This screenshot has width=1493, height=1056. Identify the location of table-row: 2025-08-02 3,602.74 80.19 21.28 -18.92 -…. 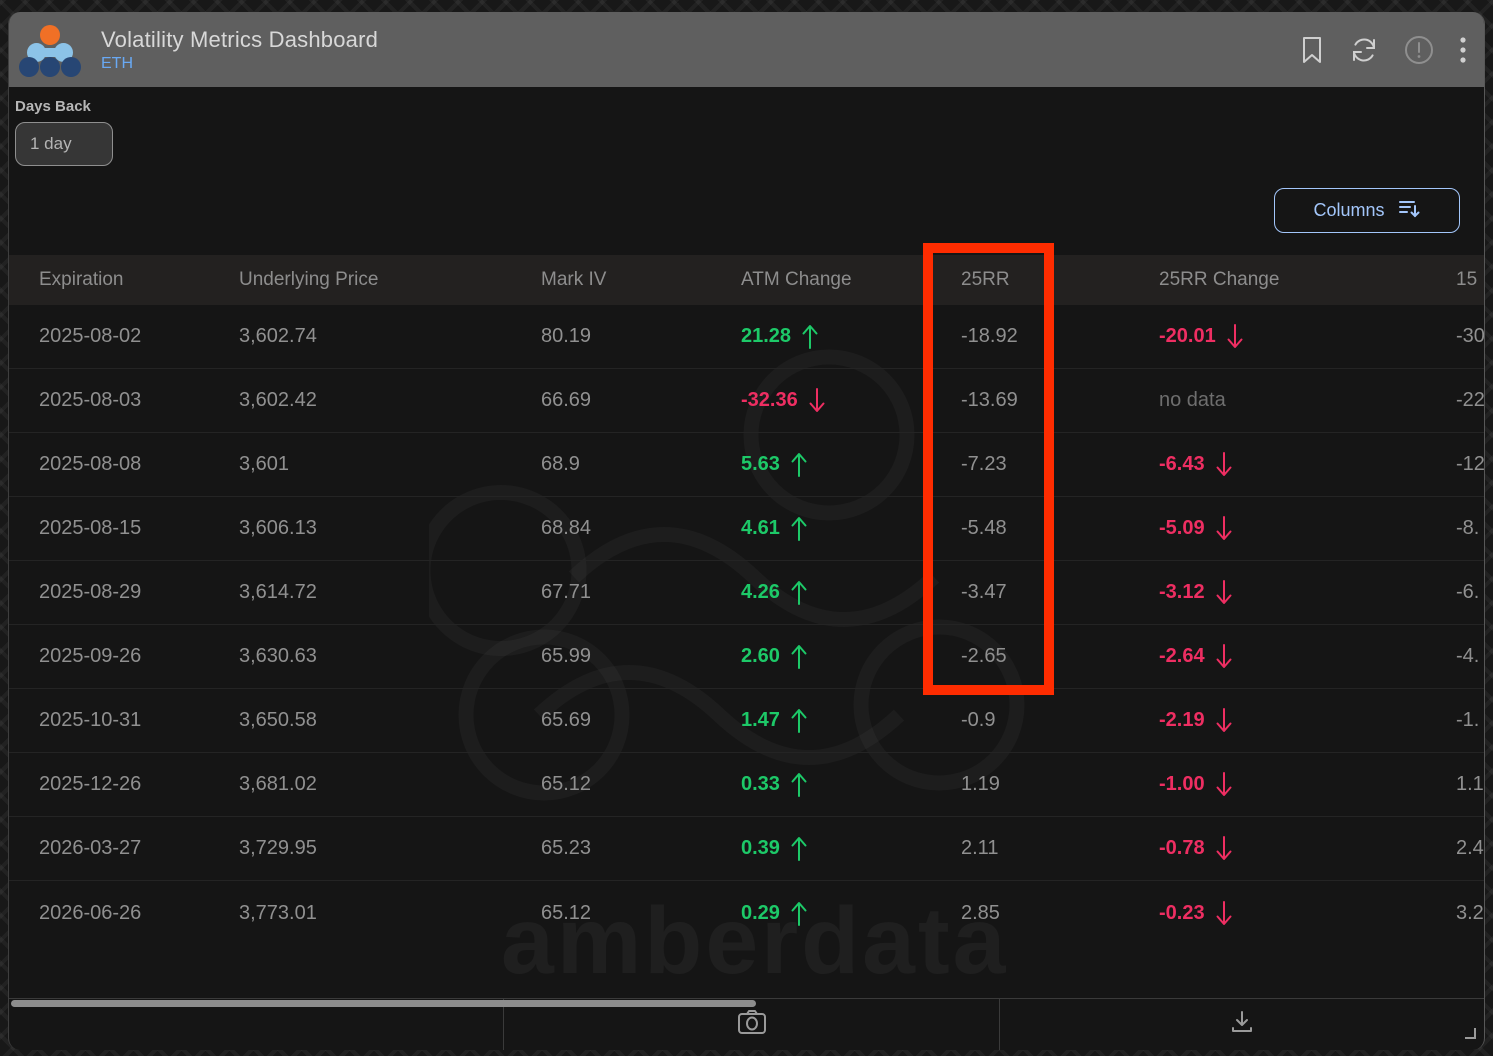
(746, 337).